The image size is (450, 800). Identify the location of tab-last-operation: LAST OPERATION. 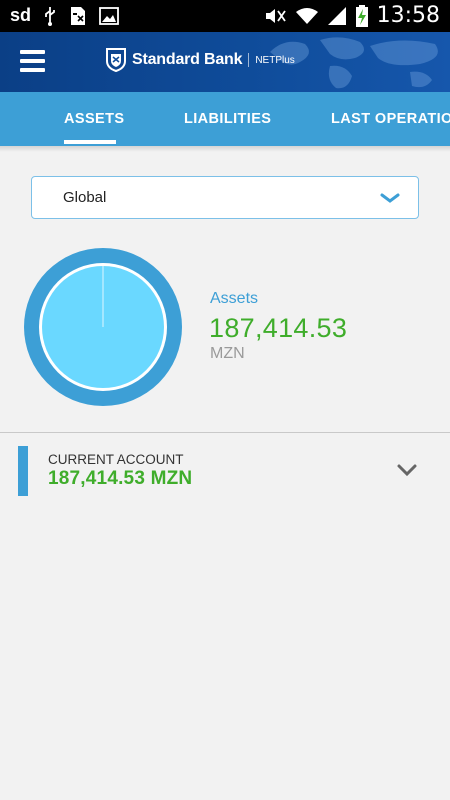
(390, 119).